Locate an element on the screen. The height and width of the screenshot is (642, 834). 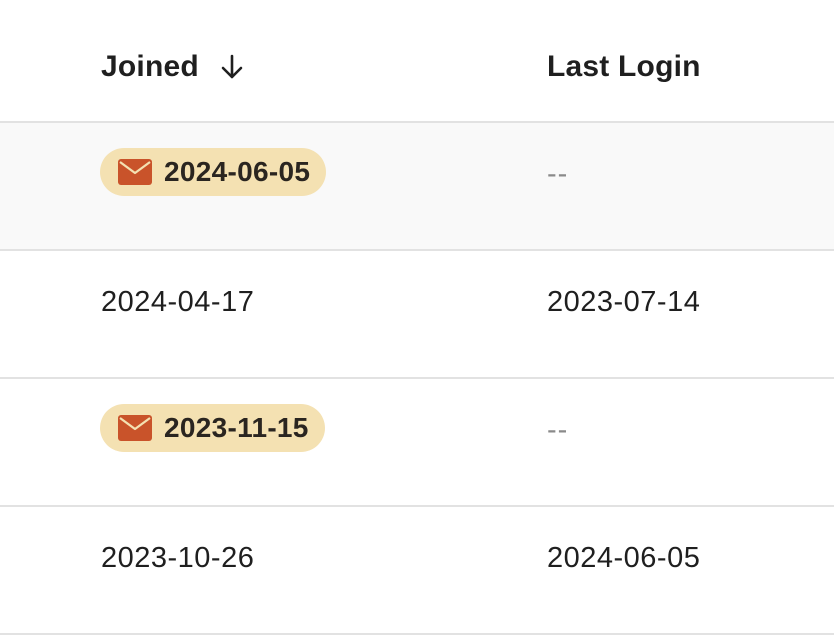
pending-invite-badge: 2023-11-15 is located at coordinates (212, 428).